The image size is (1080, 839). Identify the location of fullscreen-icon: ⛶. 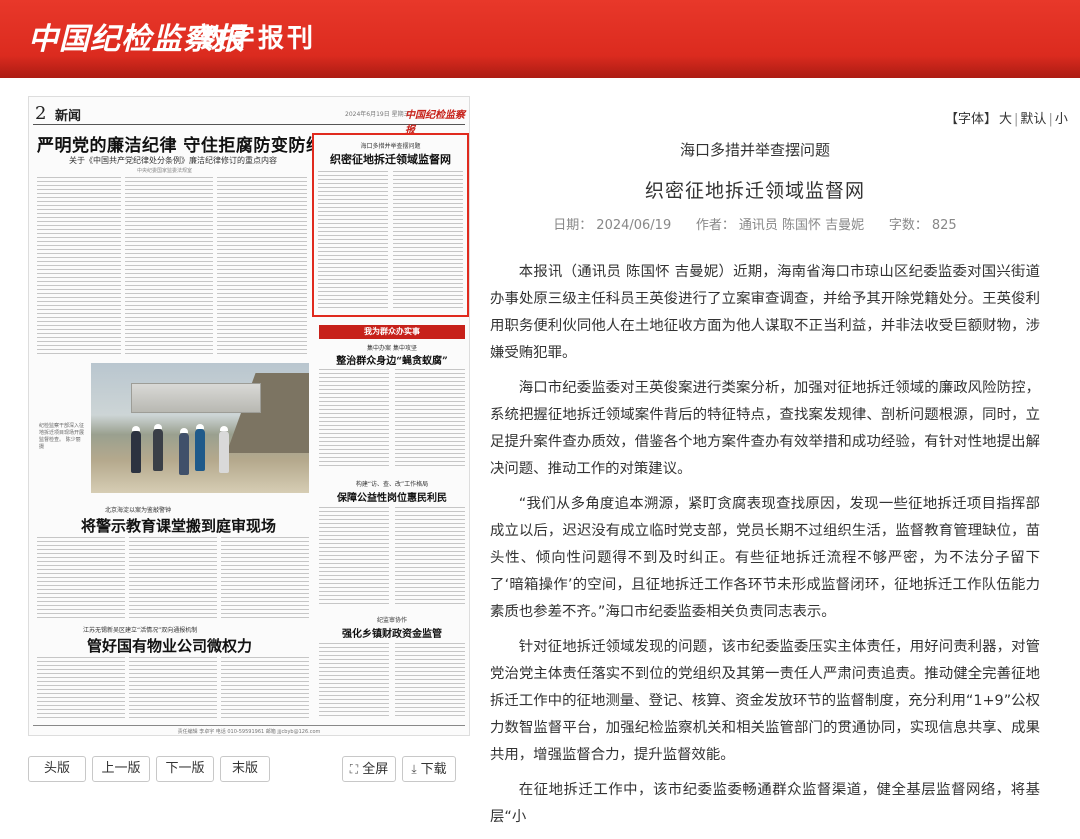
(354, 769).